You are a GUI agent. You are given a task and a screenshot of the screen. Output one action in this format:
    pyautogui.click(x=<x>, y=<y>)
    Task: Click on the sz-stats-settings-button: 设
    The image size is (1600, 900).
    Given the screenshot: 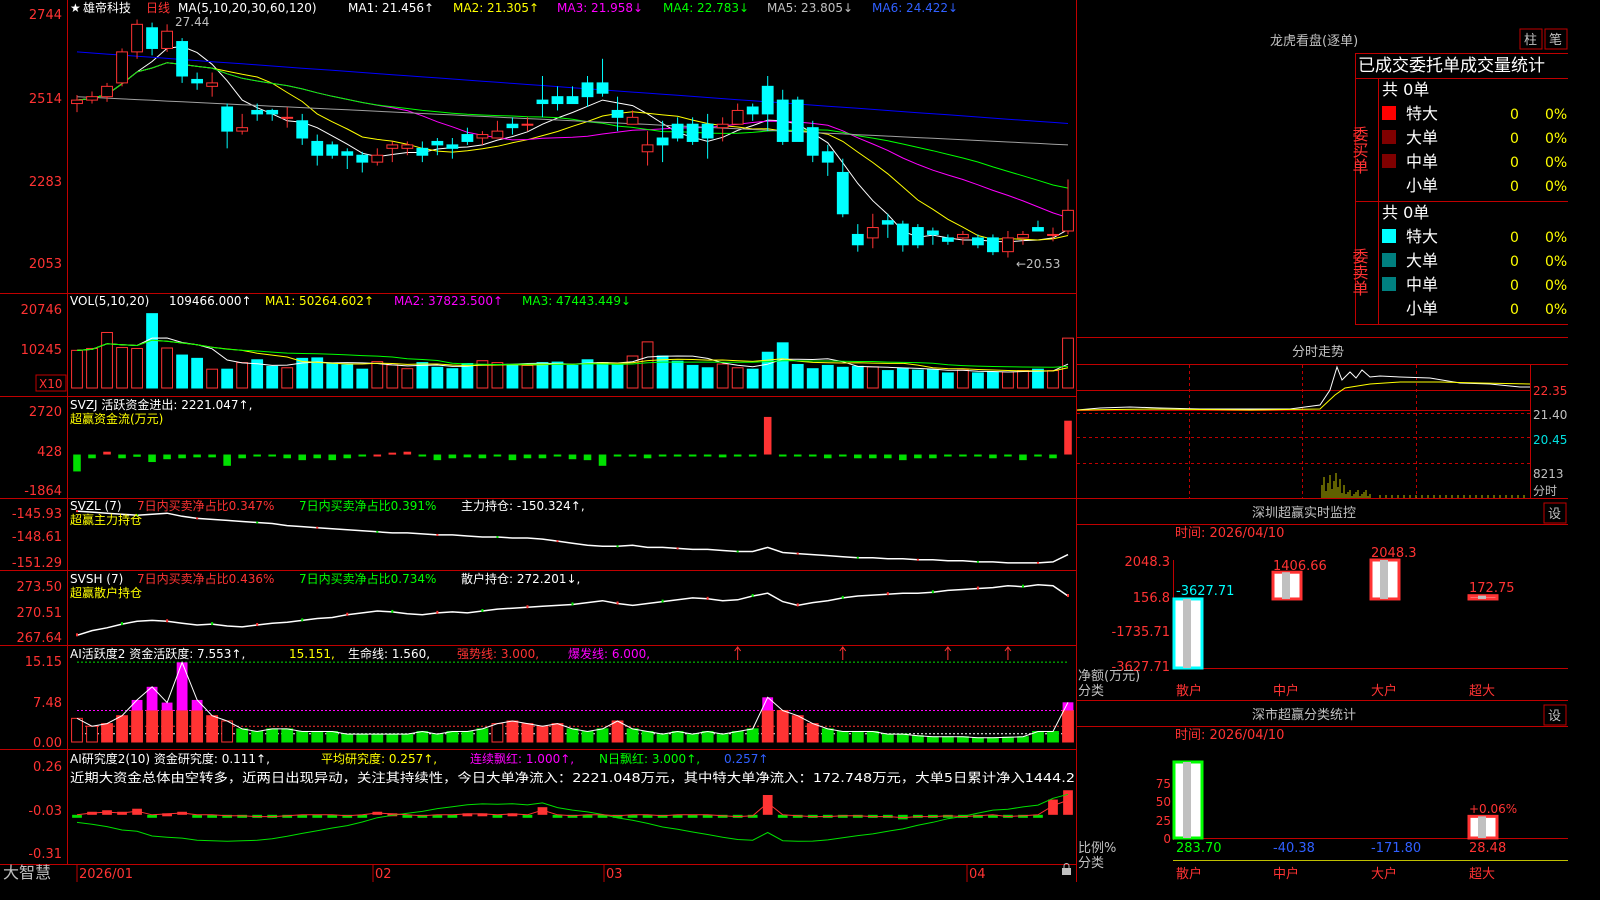 What is the action you would take?
    pyautogui.click(x=1554, y=716)
    